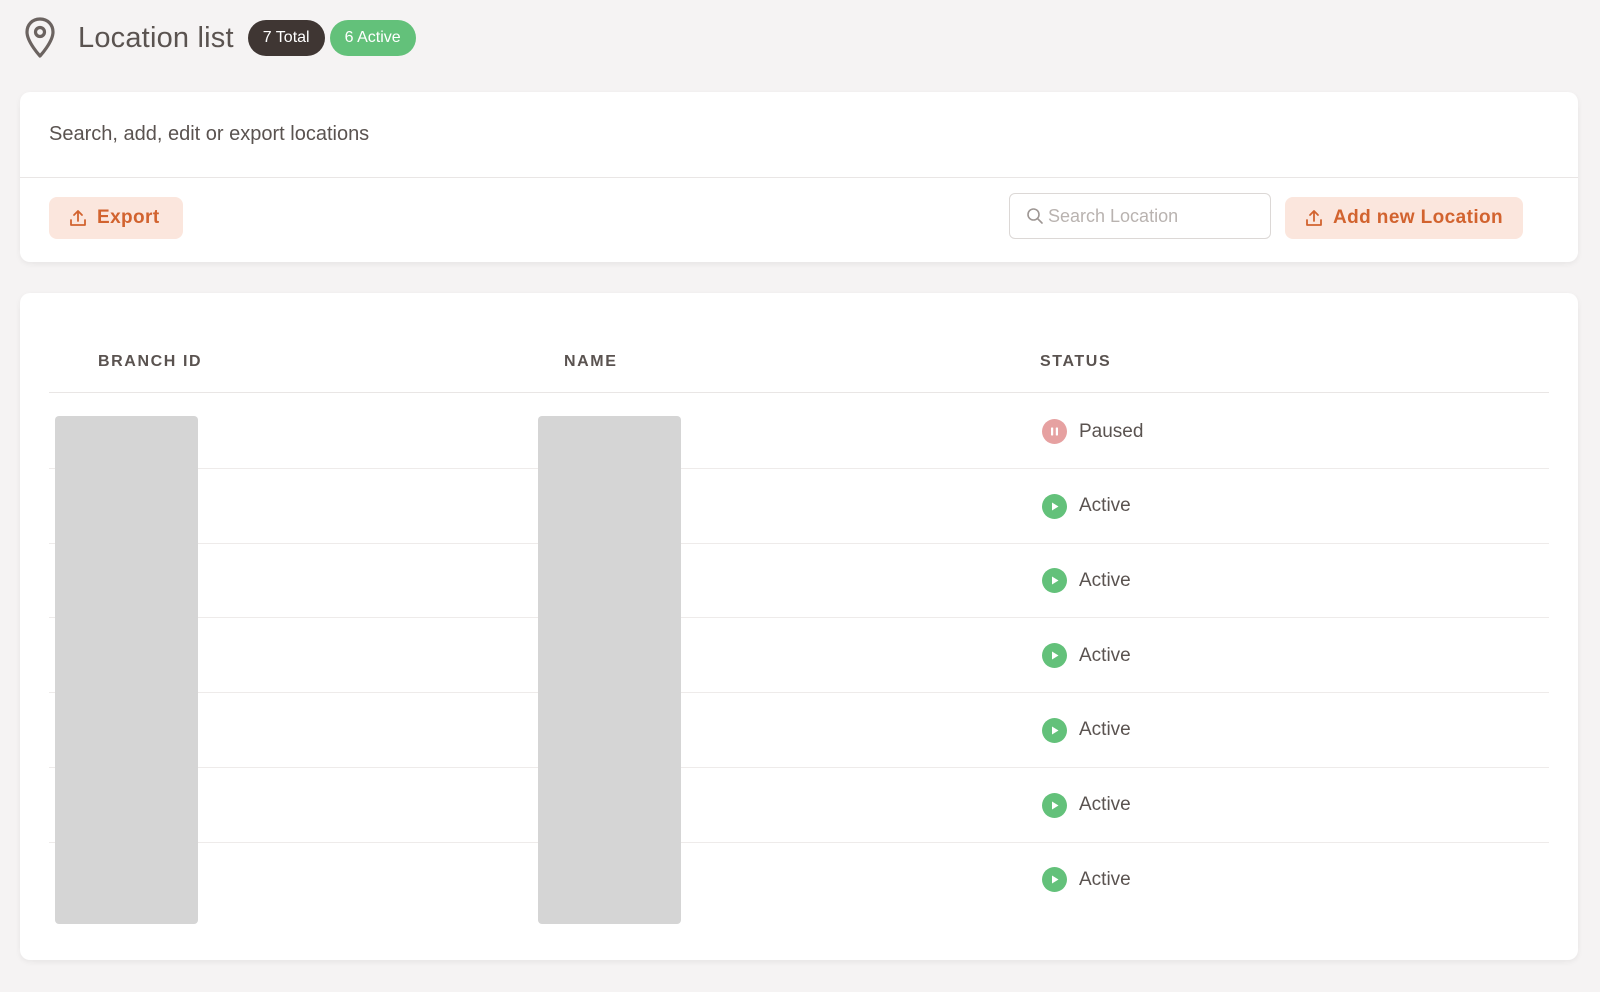  What do you see at coordinates (1054, 431) in the screenshot?
I see `pause-icon` at bounding box center [1054, 431].